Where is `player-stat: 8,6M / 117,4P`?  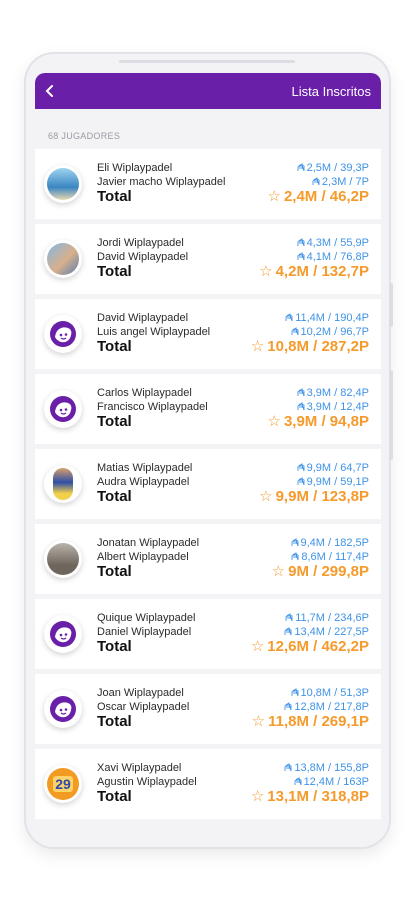
player-stat: 8,6M / 117,4P is located at coordinates (320, 557).